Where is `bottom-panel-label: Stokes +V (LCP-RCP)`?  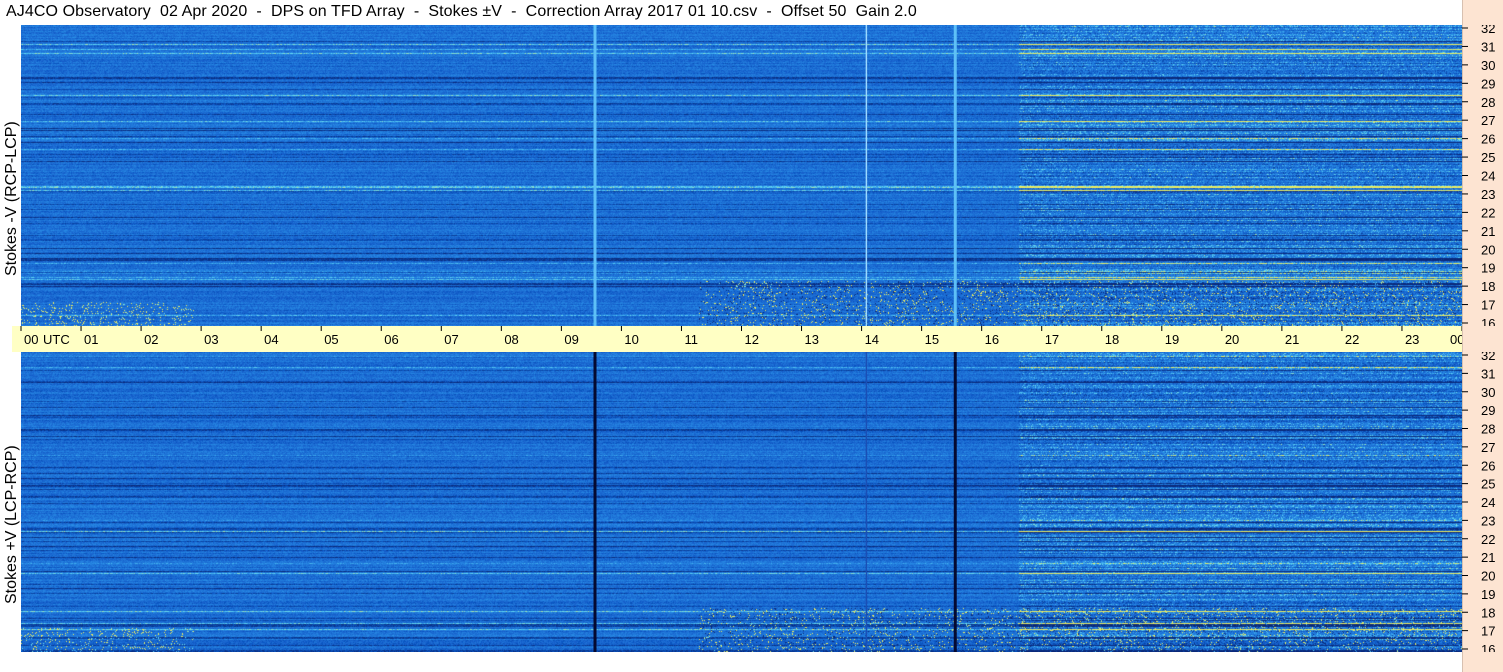 bottom-panel-label: Stokes +V (LCP-RCP) is located at coordinates (11, 524).